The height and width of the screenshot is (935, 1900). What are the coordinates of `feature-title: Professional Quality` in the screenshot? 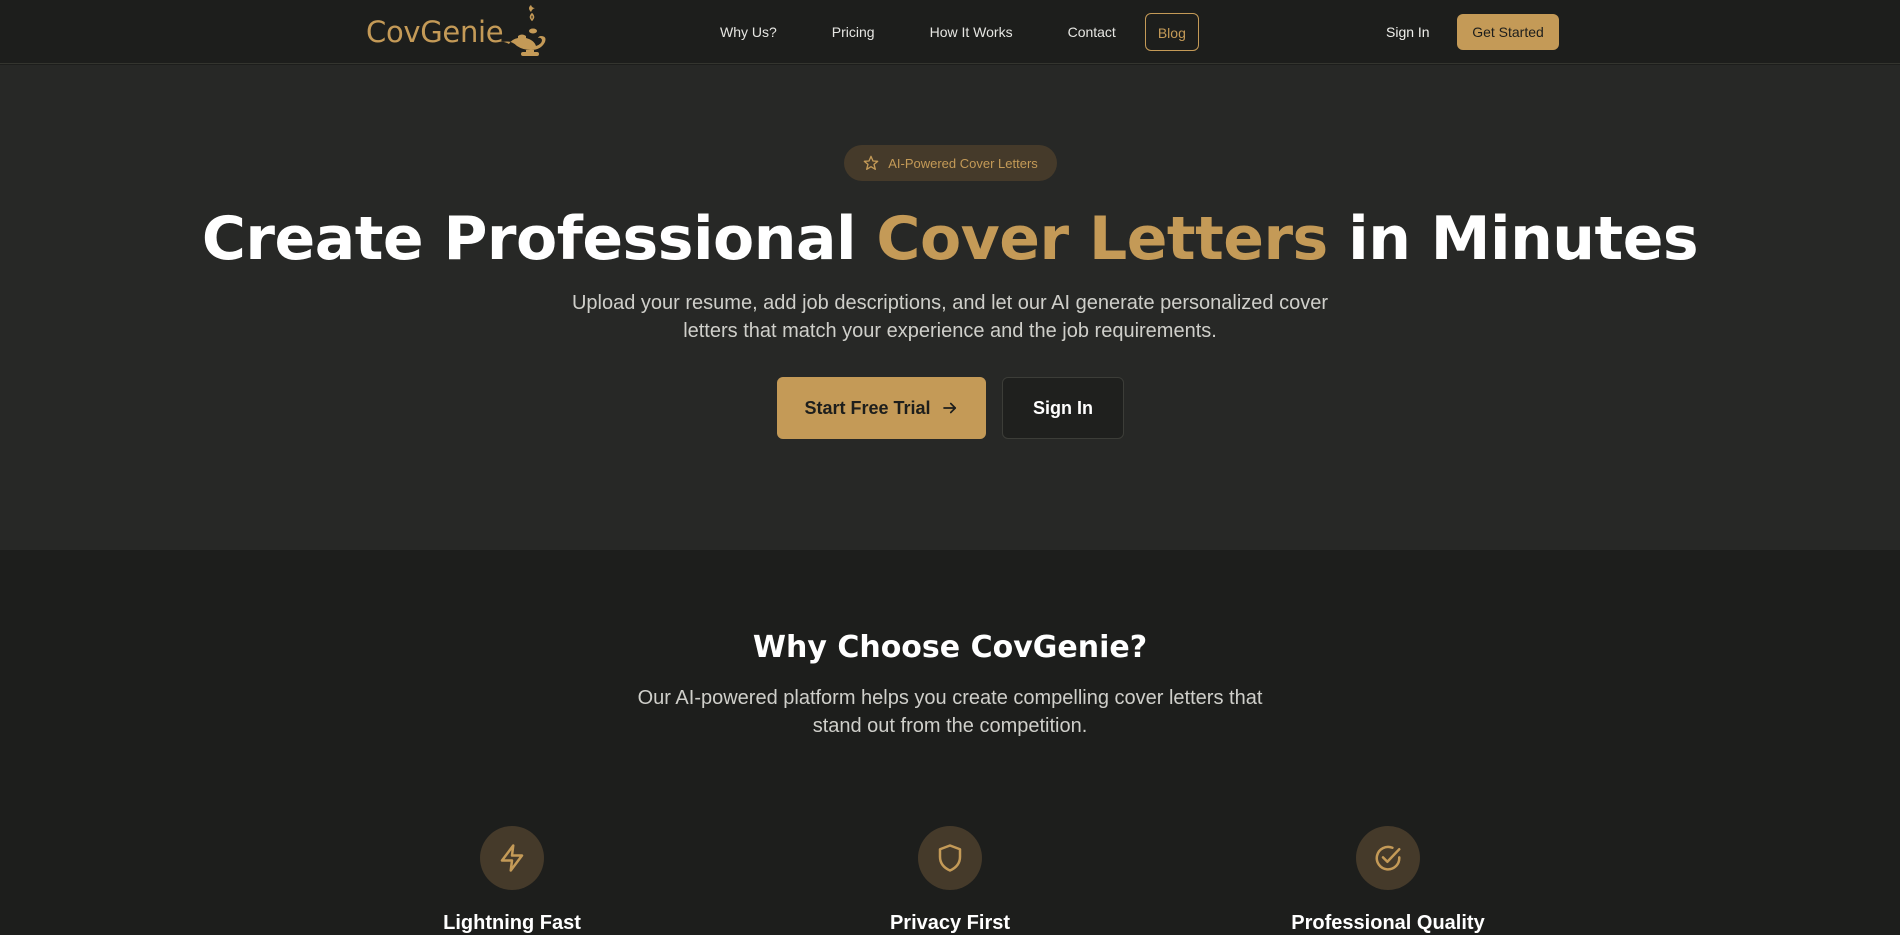 It's located at (1388, 923).